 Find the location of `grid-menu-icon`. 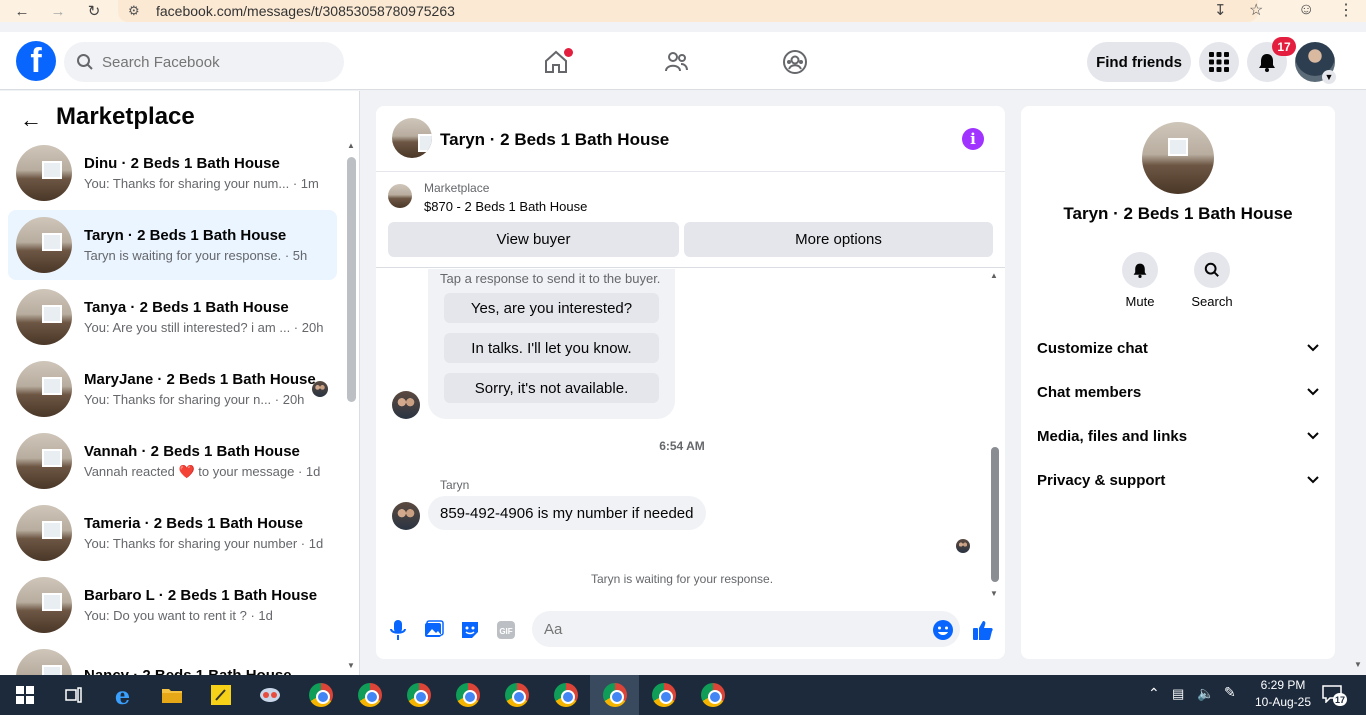

grid-menu-icon is located at coordinates (1219, 62).